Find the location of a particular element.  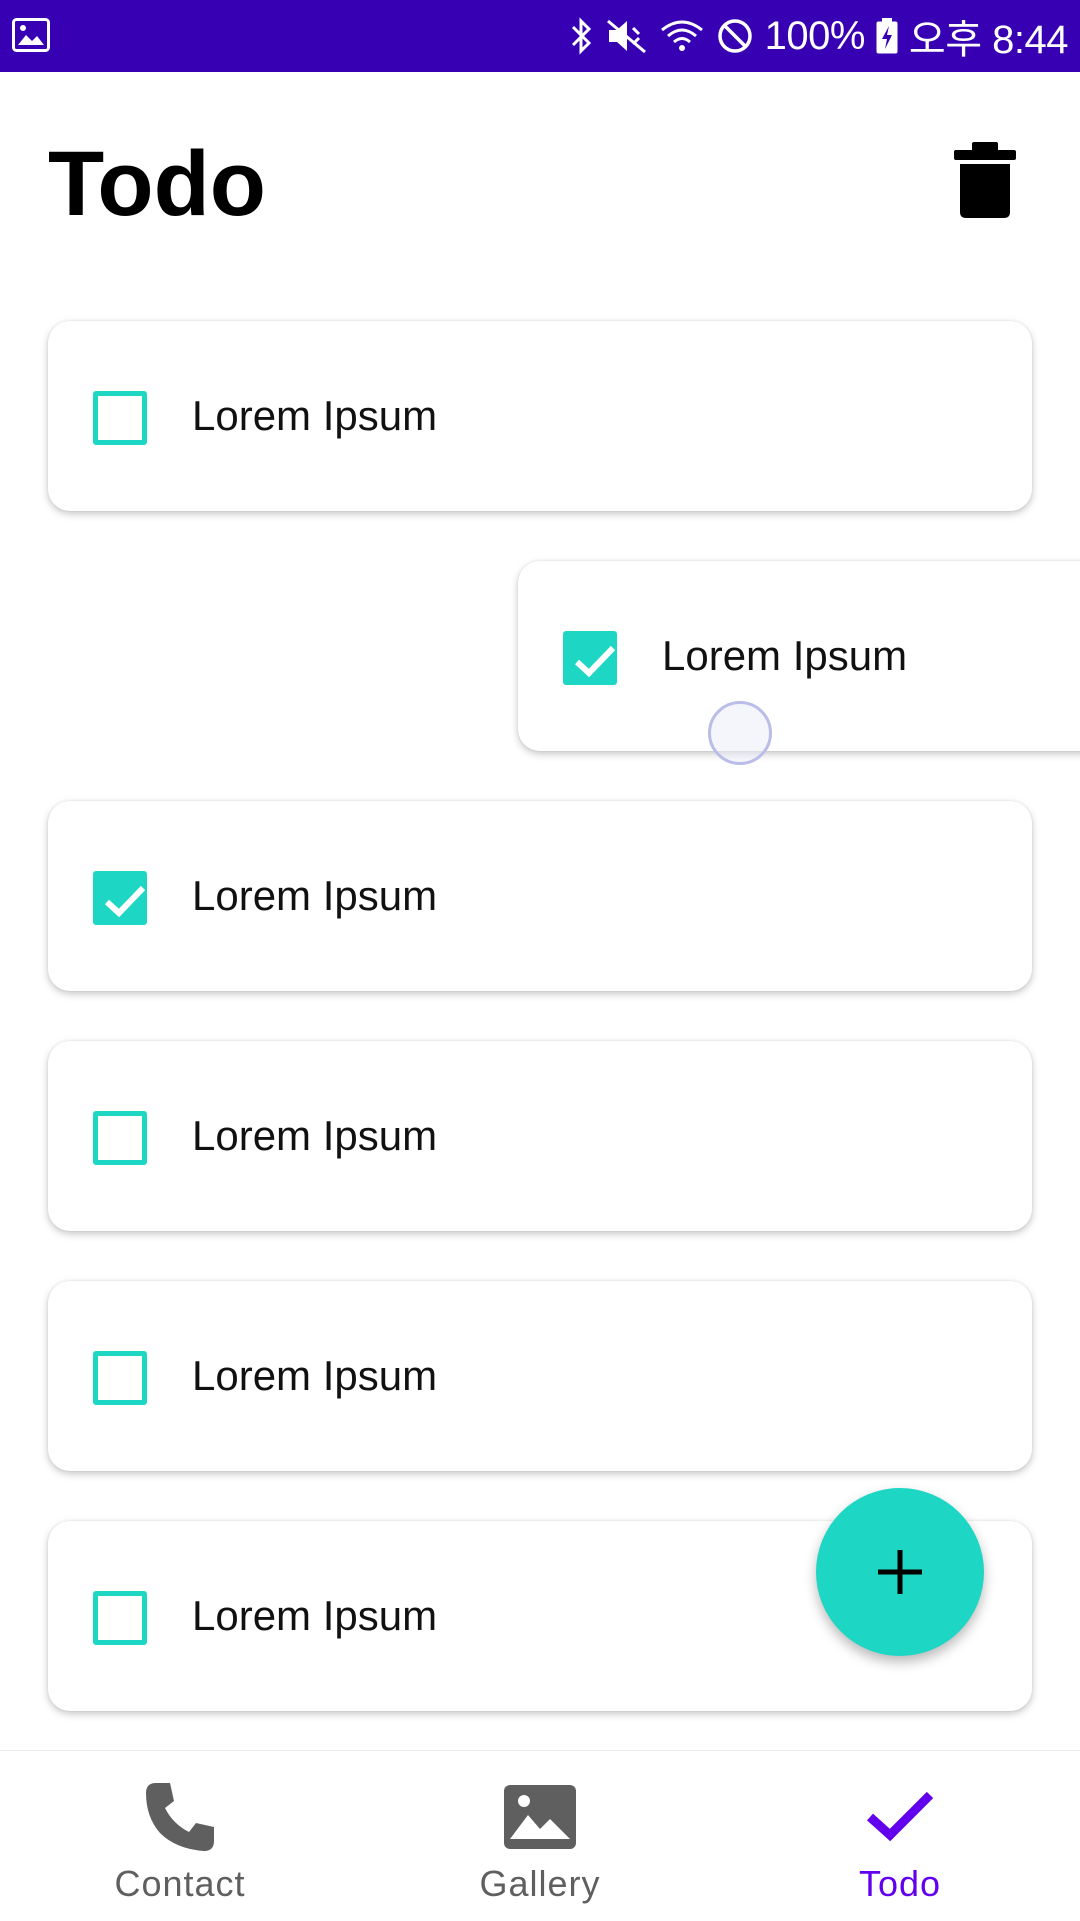

mute-icon is located at coordinates (626, 36).